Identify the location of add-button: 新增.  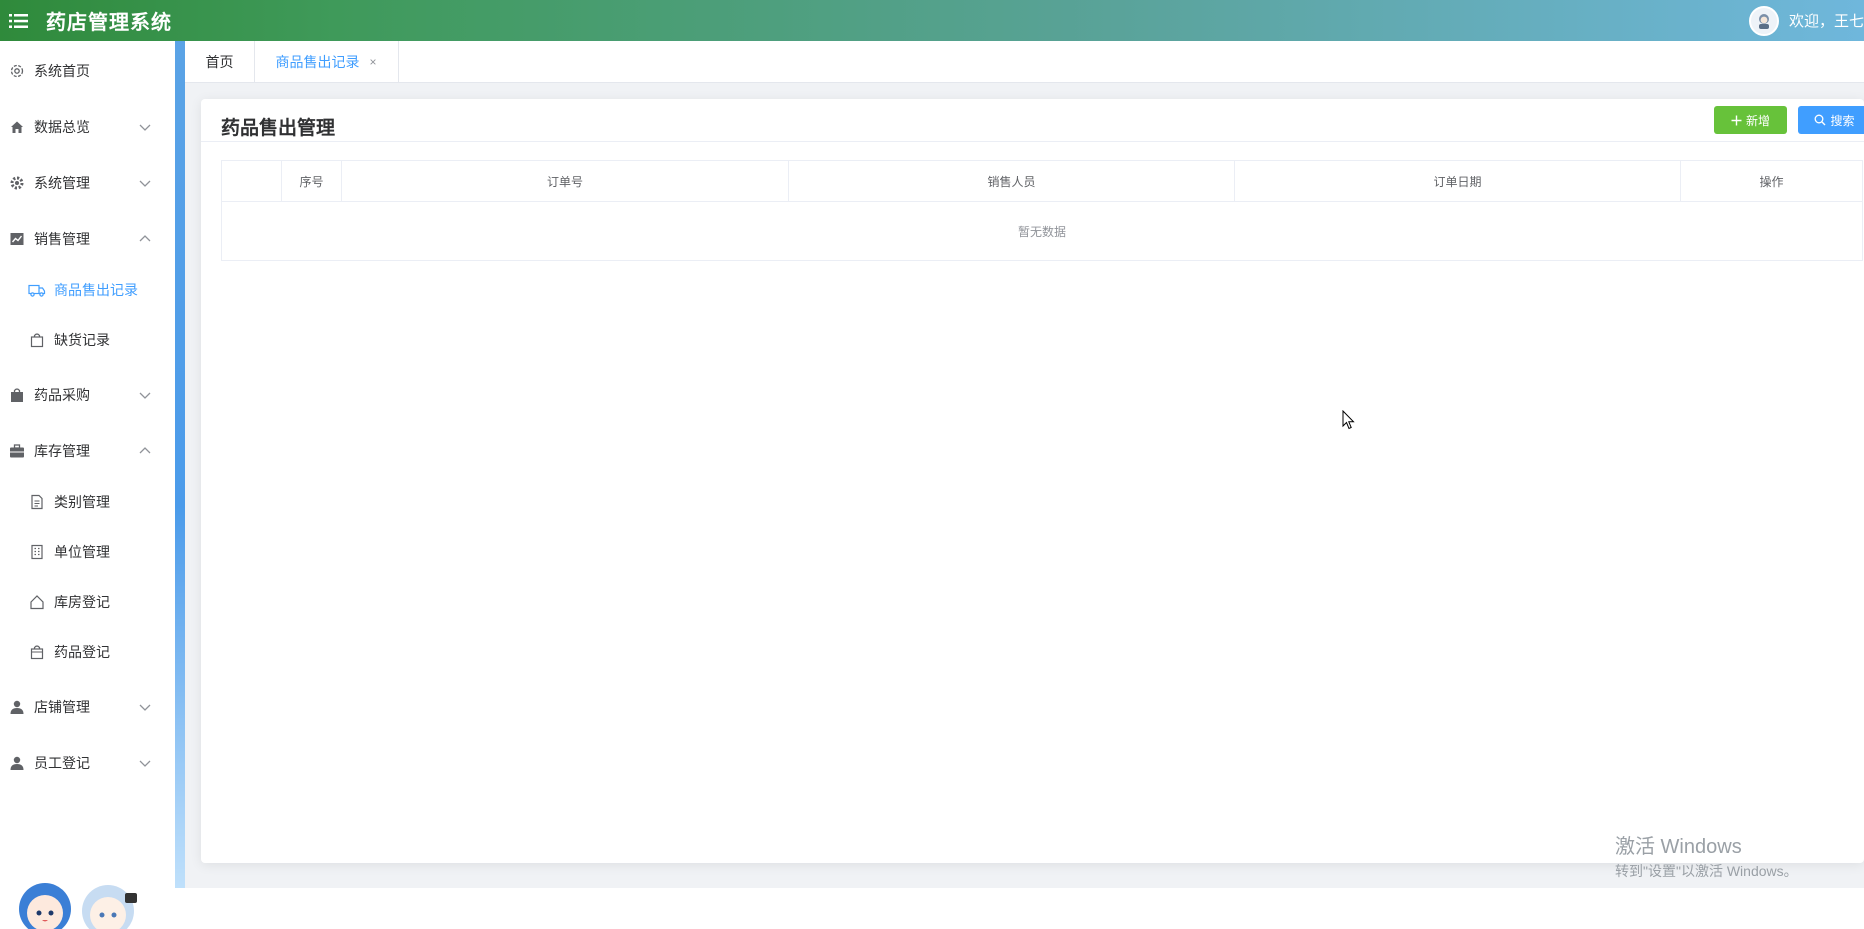
(1750, 120).